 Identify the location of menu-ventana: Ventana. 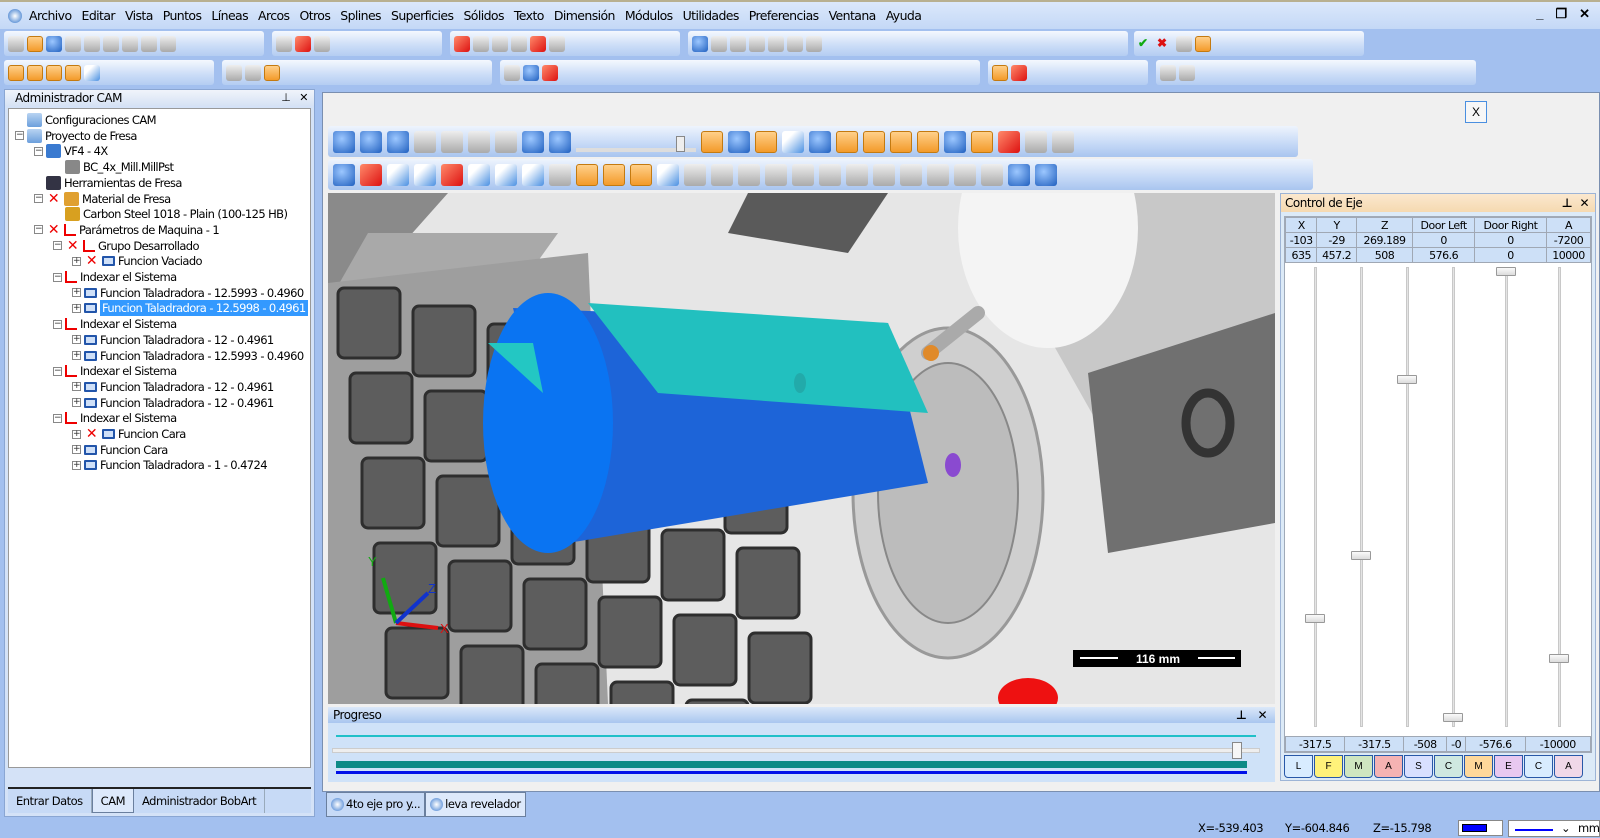
(852, 15).